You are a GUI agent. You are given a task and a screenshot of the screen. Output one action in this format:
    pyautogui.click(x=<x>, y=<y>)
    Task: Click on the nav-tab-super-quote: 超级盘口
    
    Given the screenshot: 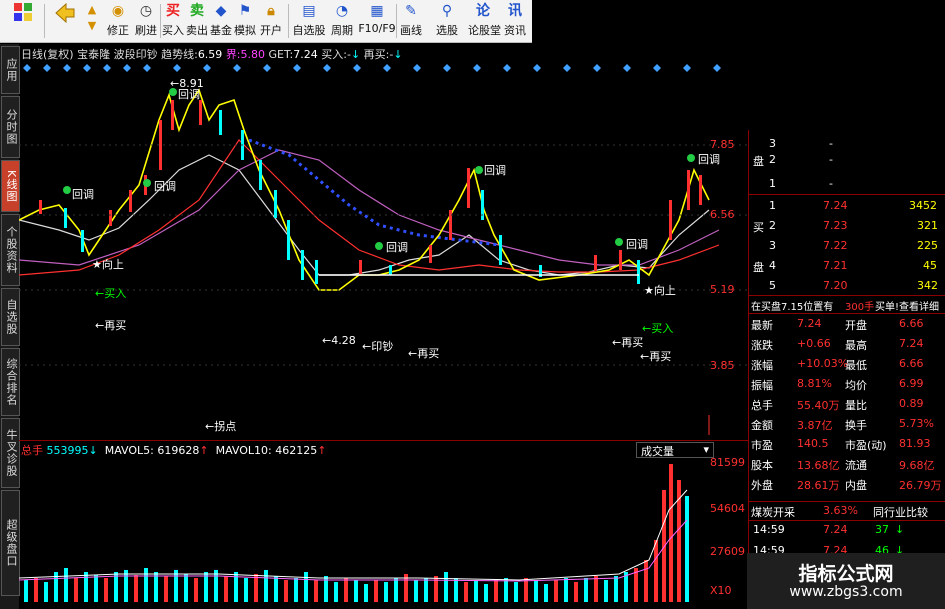 What is the action you would take?
    pyautogui.click(x=10, y=543)
    